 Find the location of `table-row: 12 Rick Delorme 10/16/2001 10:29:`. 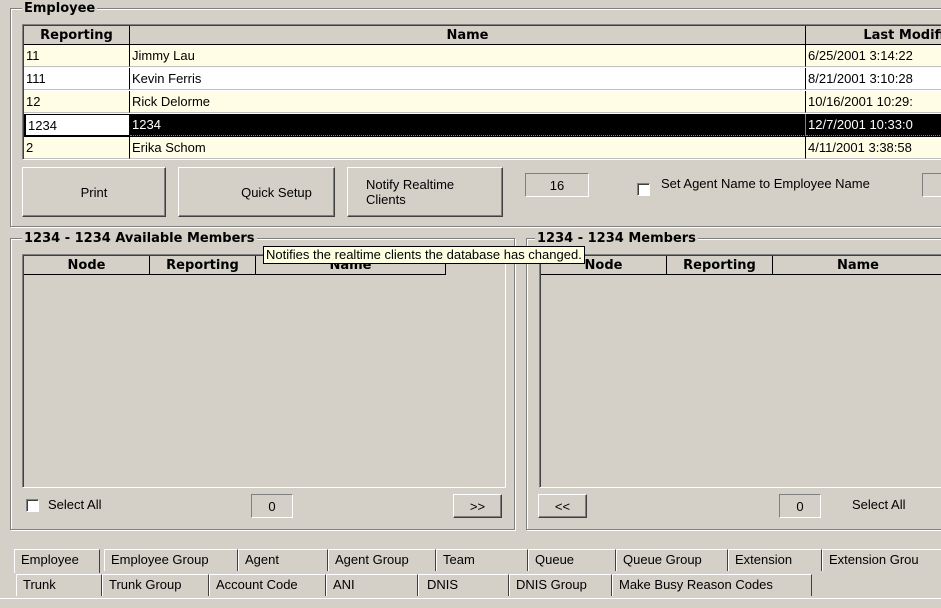

table-row: 12 Rick Delorme 10/16/2001 10:29: is located at coordinates (482, 102).